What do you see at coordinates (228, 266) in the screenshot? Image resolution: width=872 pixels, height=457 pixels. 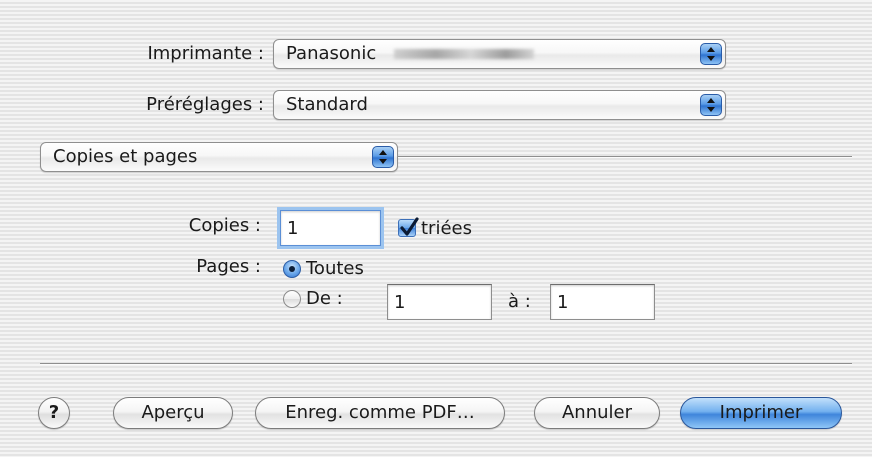 I see `pages-label: Pages :` at bounding box center [228, 266].